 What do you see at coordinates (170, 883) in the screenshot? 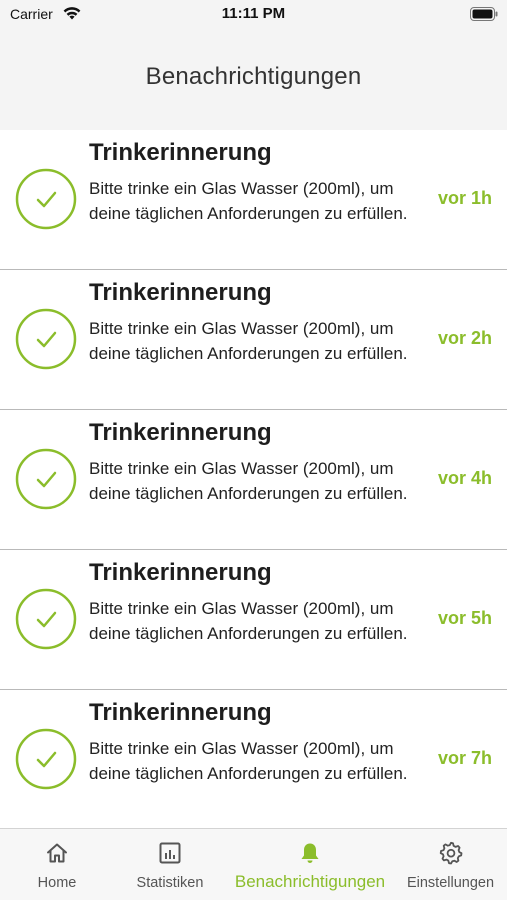
I see `tab-label: Statistiken` at bounding box center [170, 883].